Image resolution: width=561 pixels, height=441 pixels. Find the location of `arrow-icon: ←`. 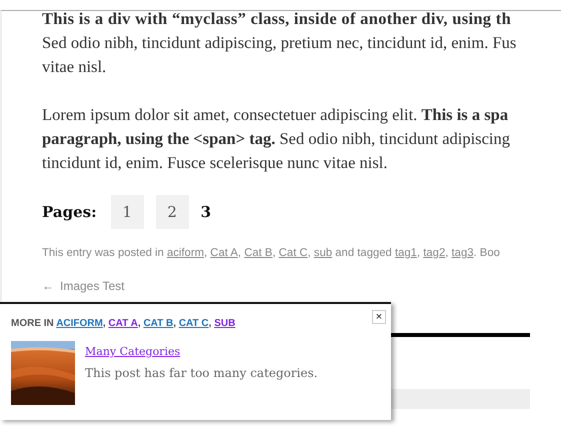

arrow-icon: ← is located at coordinates (48, 286).